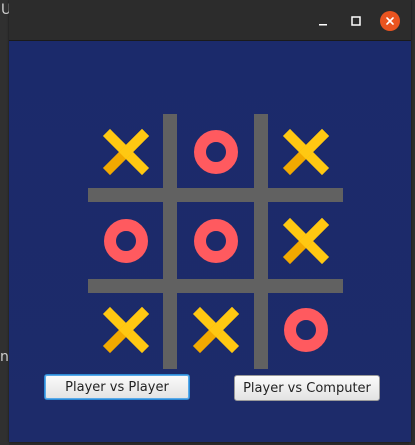  I want to click on title-bar, so click(210, 20).